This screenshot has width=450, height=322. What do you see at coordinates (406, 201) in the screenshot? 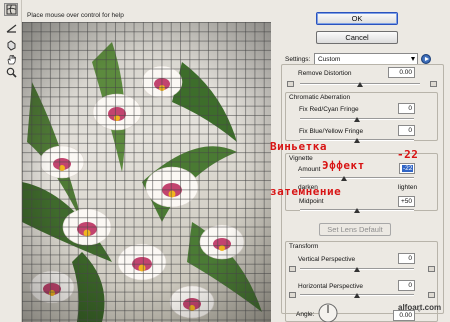
I see `vignette-midpoint-field: +50` at bounding box center [406, 201].